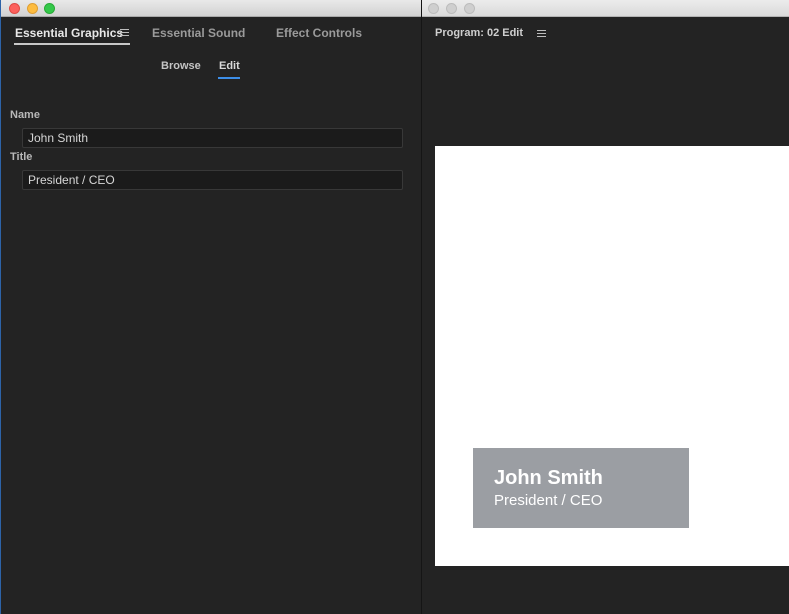 This screenshot has height=614, width=789. Describe the element at coordinates (72, 44) in the screenshot. I see `active-tab-indicator` at that location.